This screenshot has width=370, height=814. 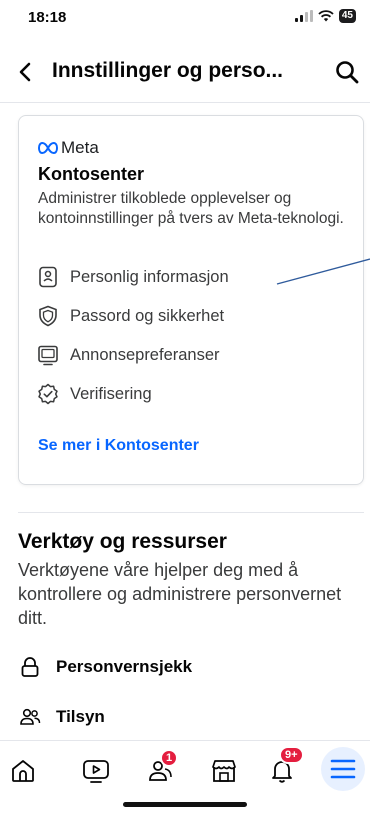 I want to click on card-item-label: Personlig informasjon, so click(x=149, y=276).